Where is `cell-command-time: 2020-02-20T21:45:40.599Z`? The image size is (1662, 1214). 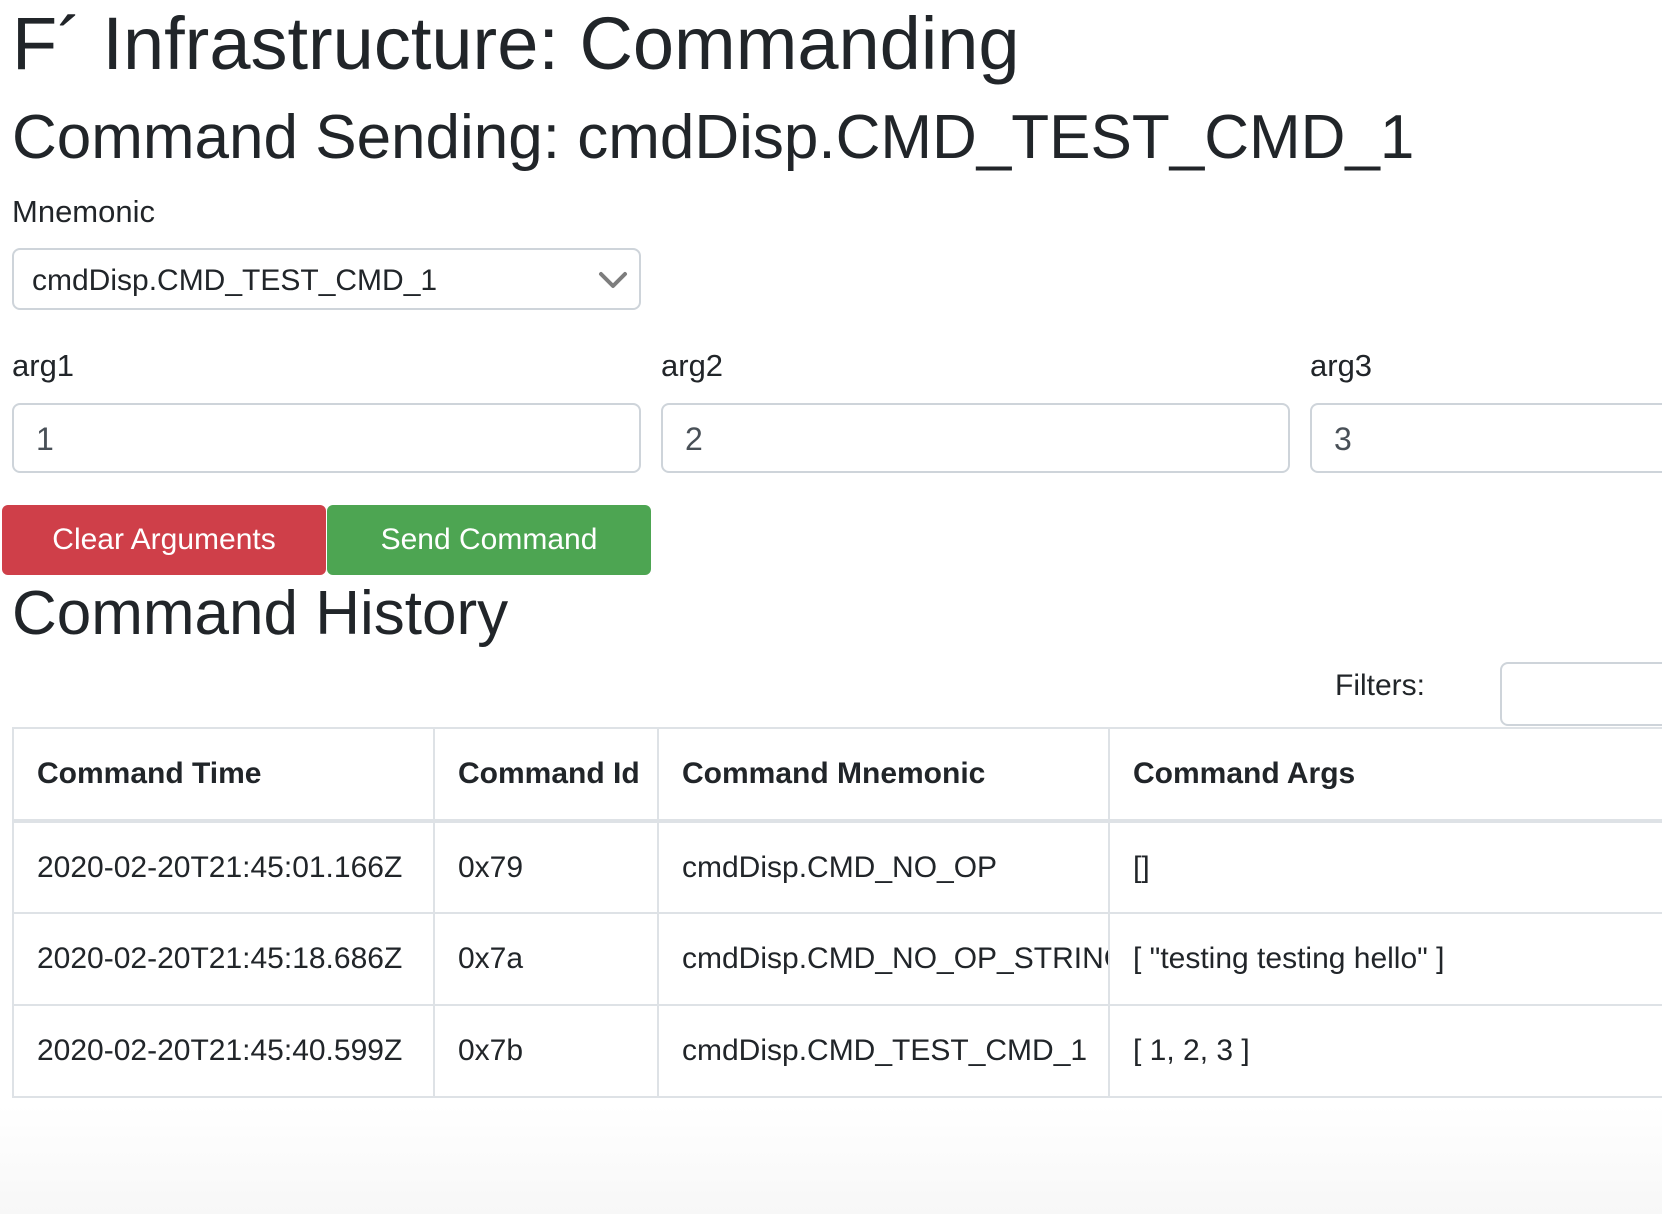 cell-command-time: 2020-02-20T21:45:40.599Z is located at coordinates (223, 1051).